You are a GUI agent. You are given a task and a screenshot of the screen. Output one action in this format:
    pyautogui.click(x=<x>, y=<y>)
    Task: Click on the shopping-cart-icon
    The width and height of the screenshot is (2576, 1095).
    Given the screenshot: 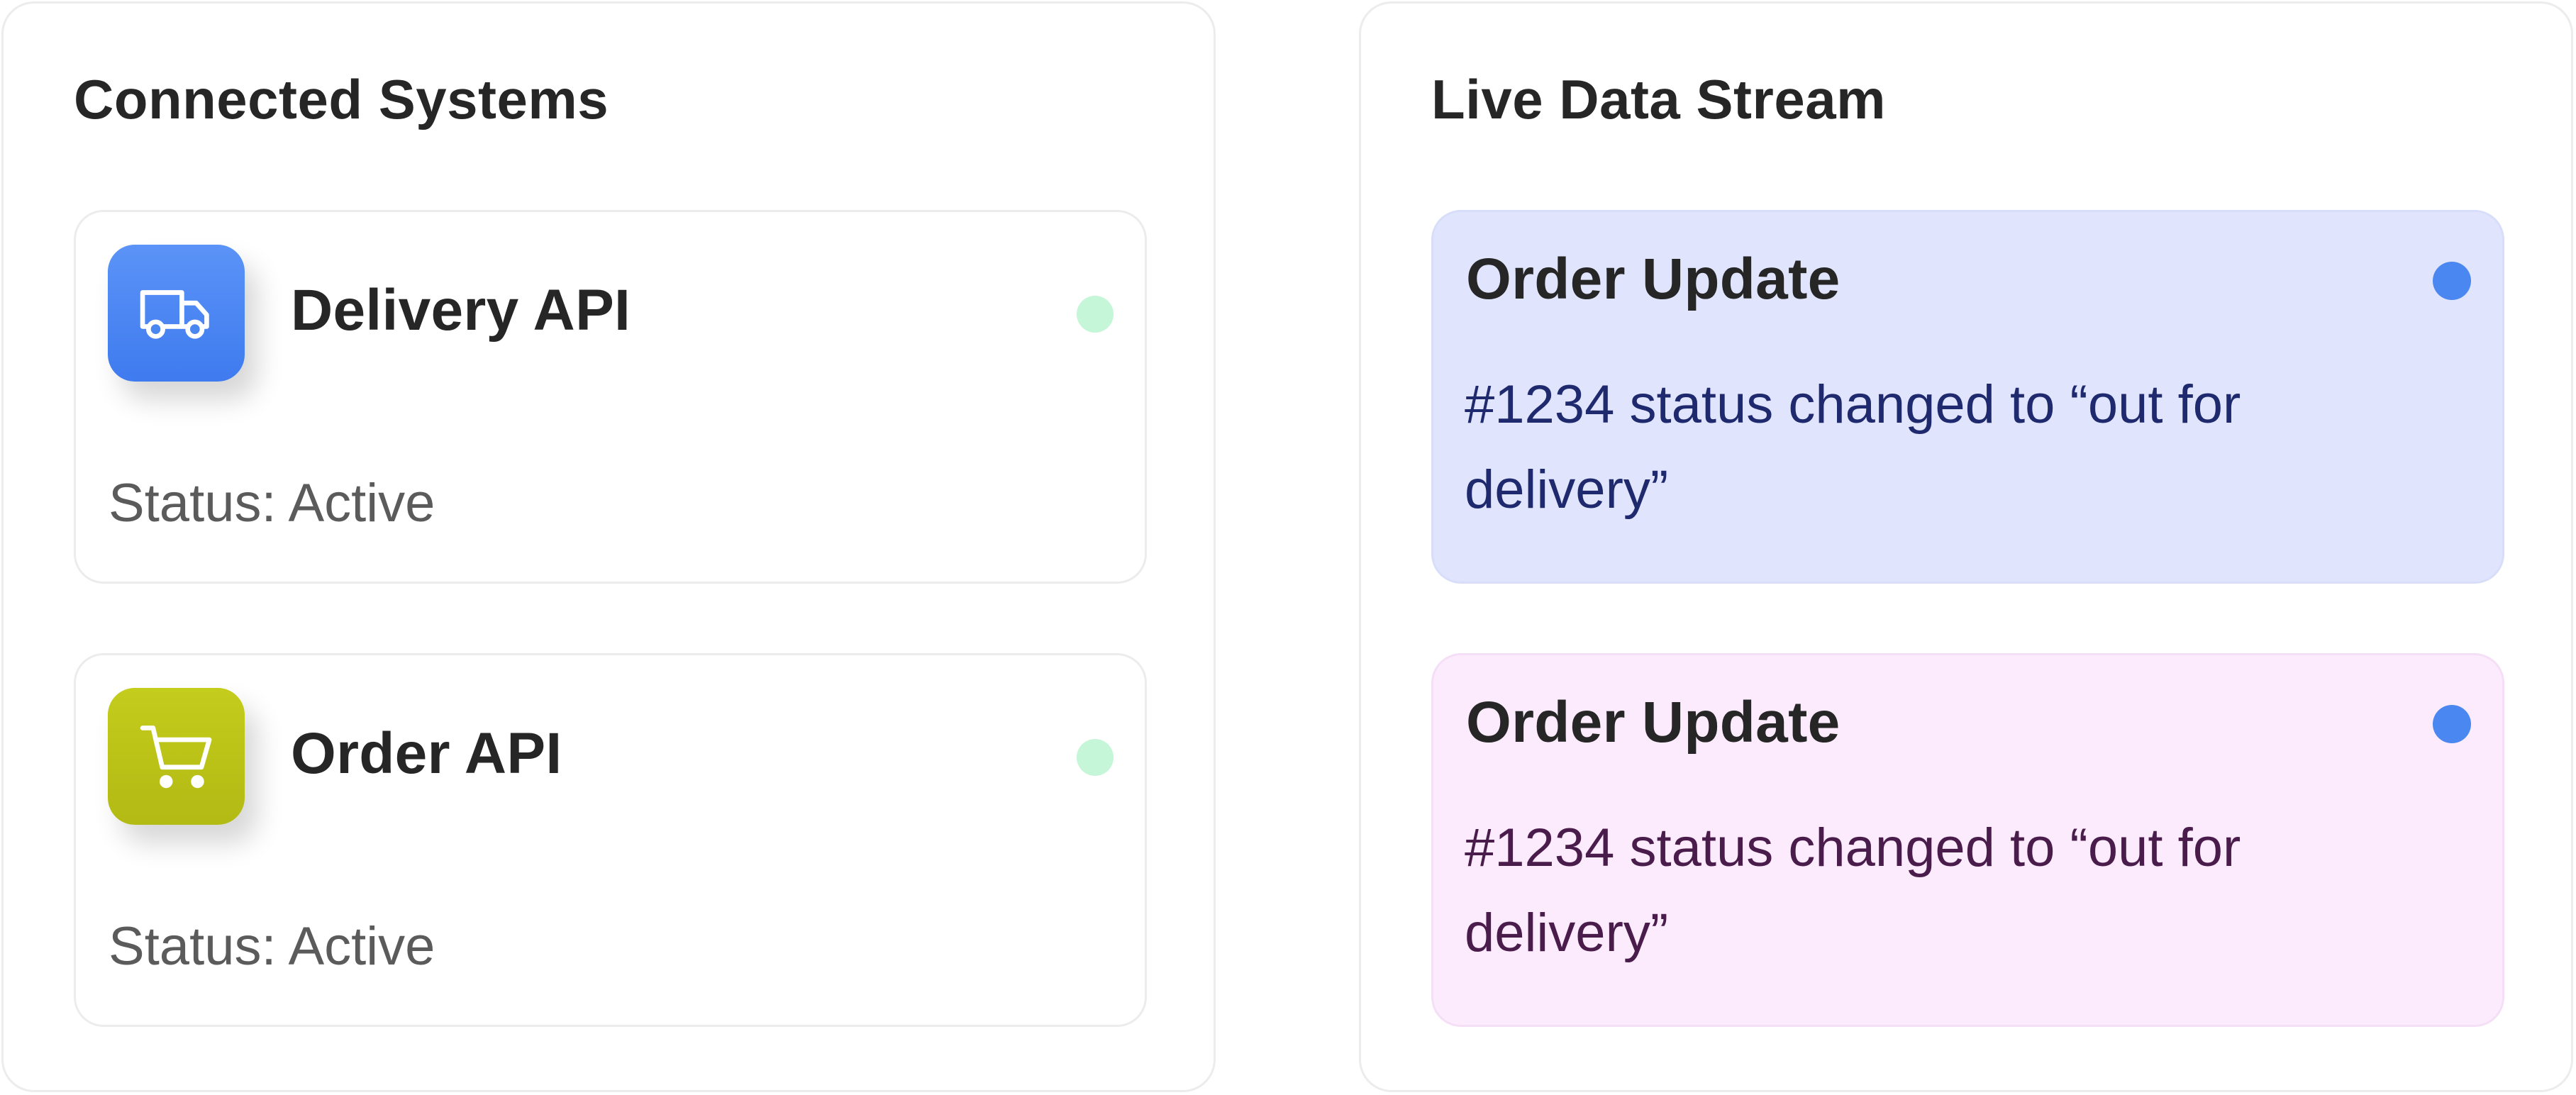 What is the action you would take?
    pyautogui.click(x=176, y=756)
    